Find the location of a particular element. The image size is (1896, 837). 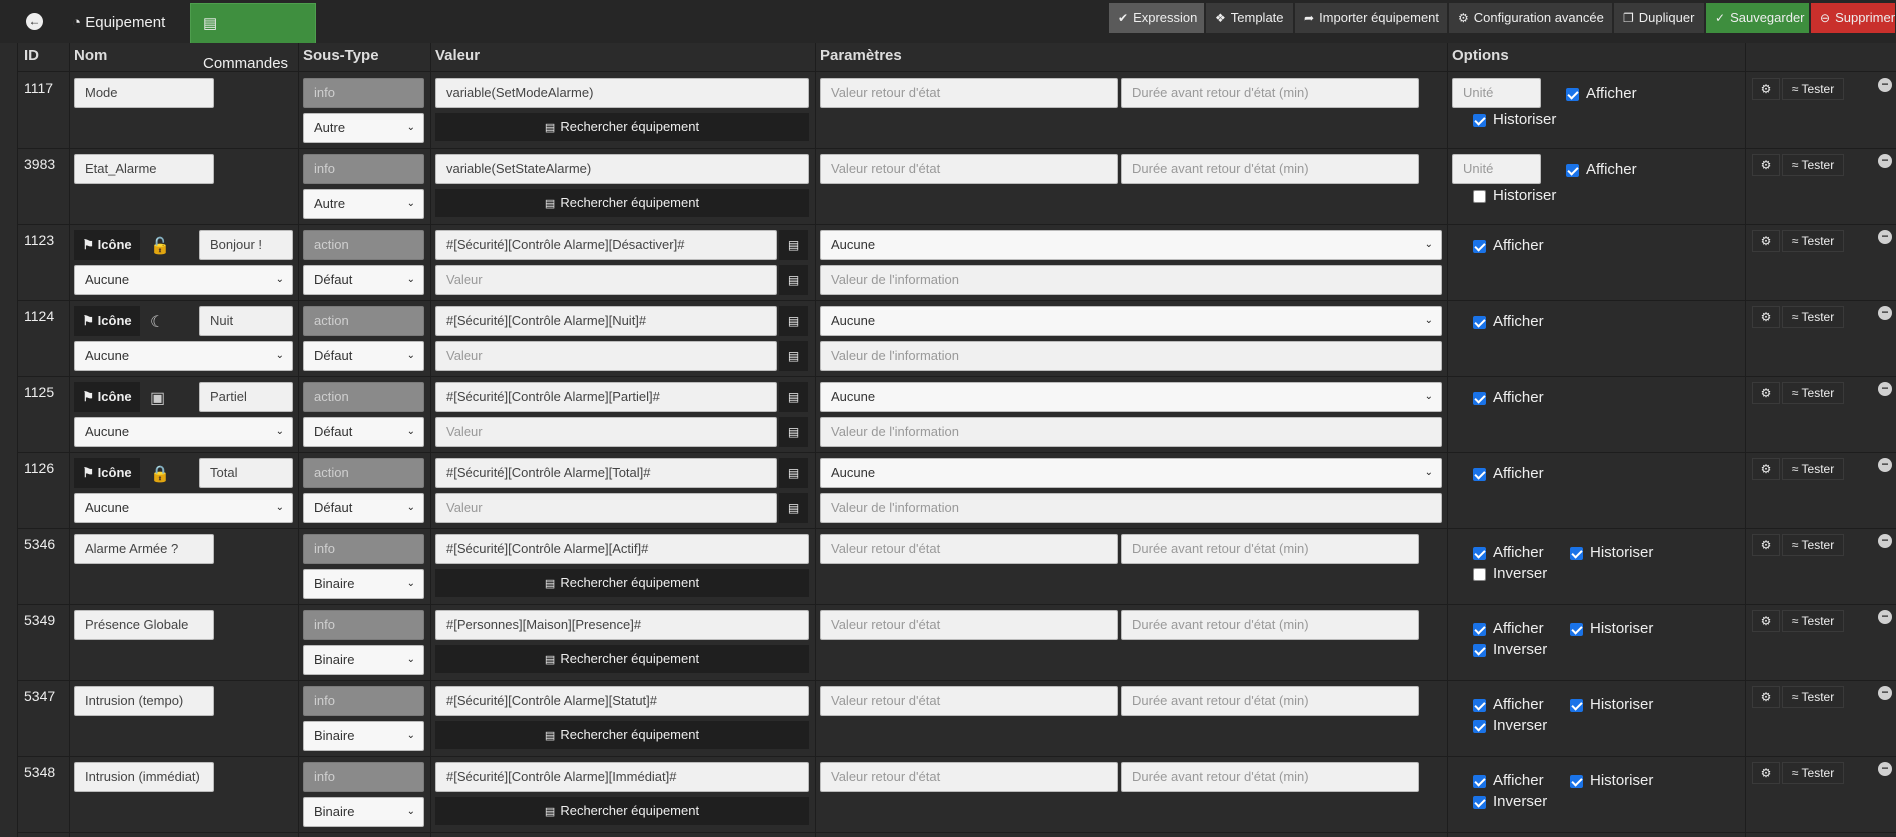

tab-commandes: ▤ Commandes is located at coordinates (253, 37).